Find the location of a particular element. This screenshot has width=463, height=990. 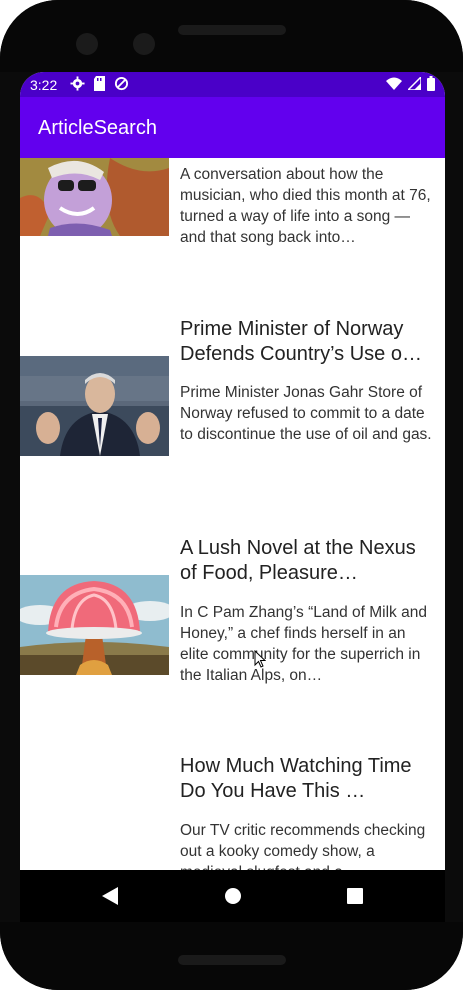

wifi-icon is located at coordinates (394, 83).